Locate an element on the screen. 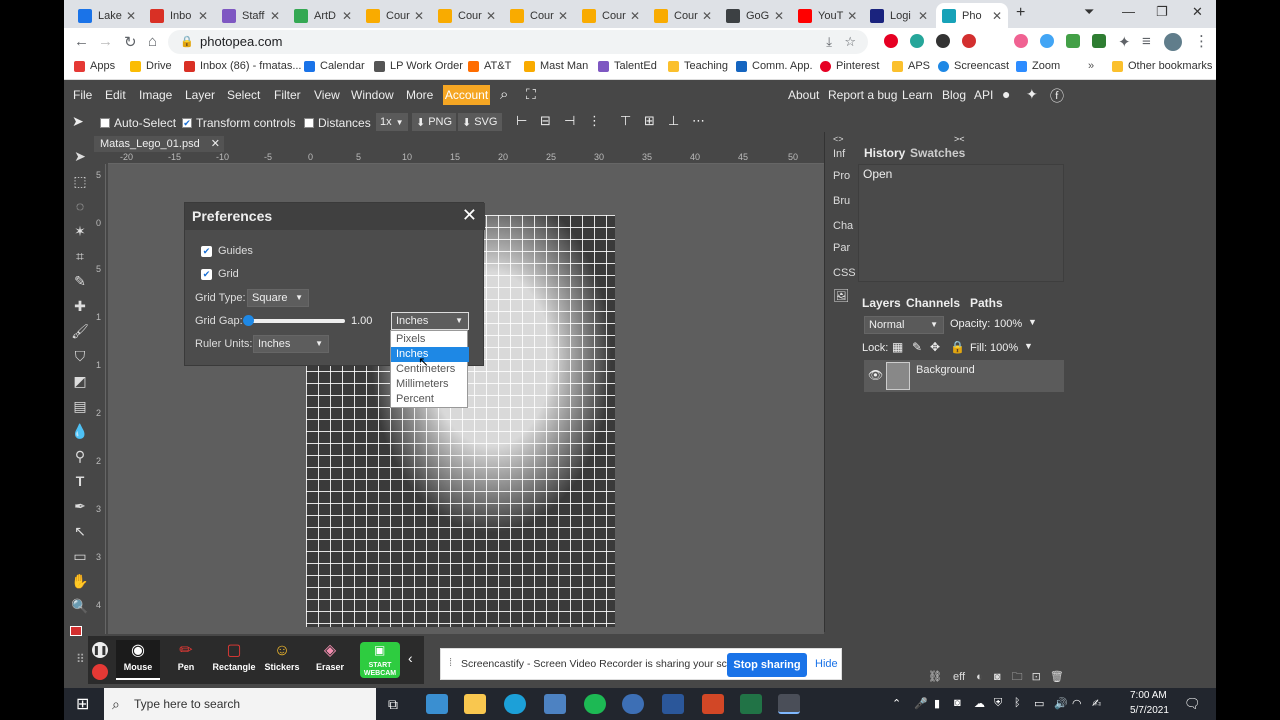 This screenshot has height=720, width=1280. avatar is located at coordinates (1173, 42).